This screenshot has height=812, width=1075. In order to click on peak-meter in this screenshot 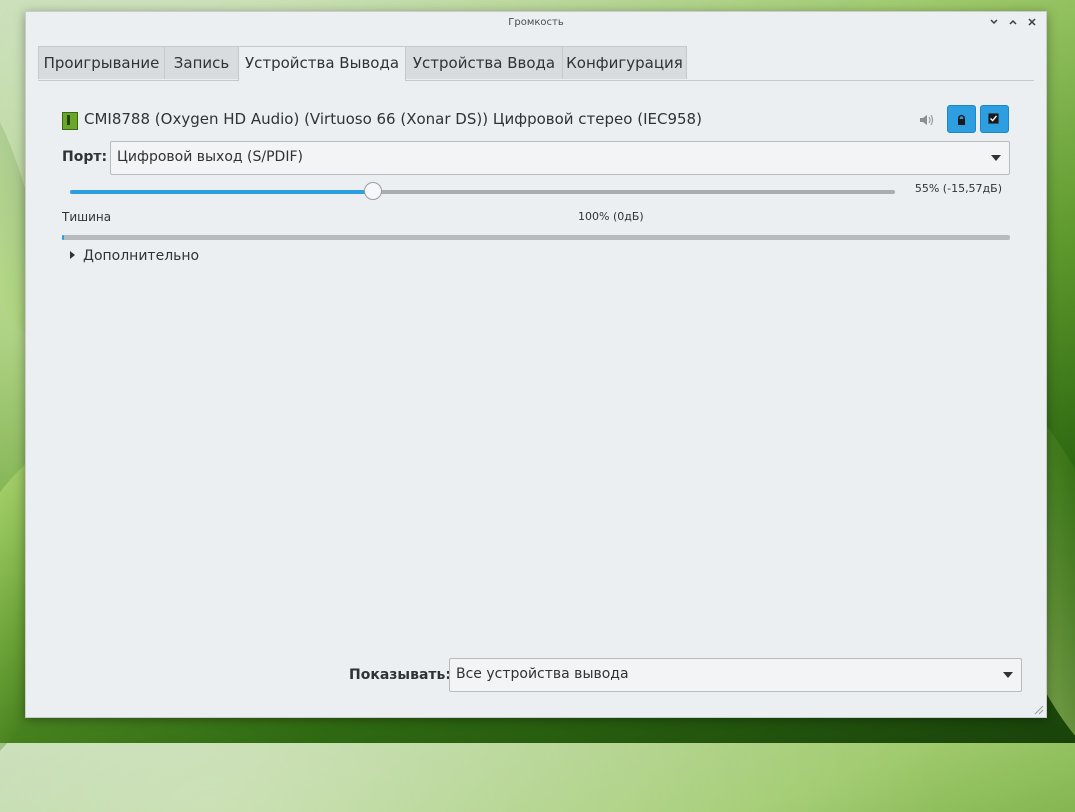, I will do `click(536, 237)`.